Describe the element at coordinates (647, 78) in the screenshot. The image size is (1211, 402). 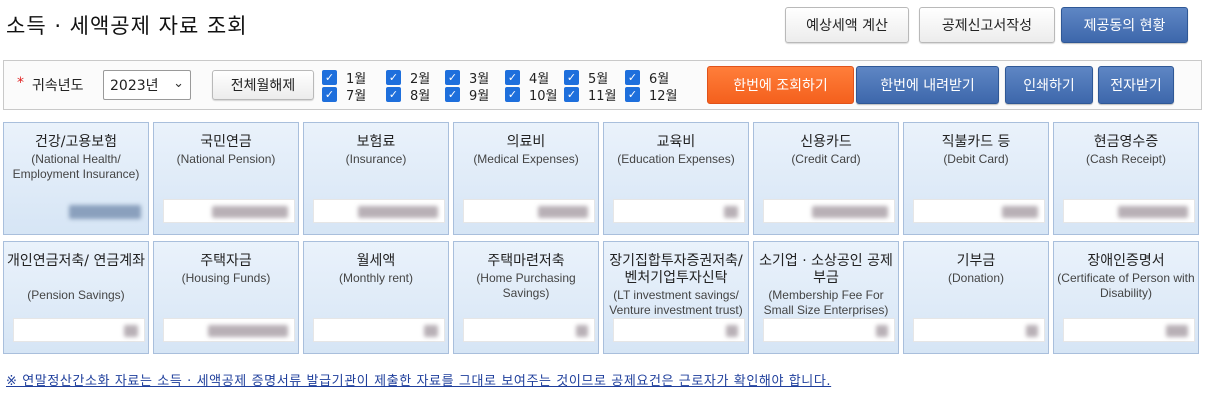
I see `month-checkbox-item: ✓ 6월` at that location.